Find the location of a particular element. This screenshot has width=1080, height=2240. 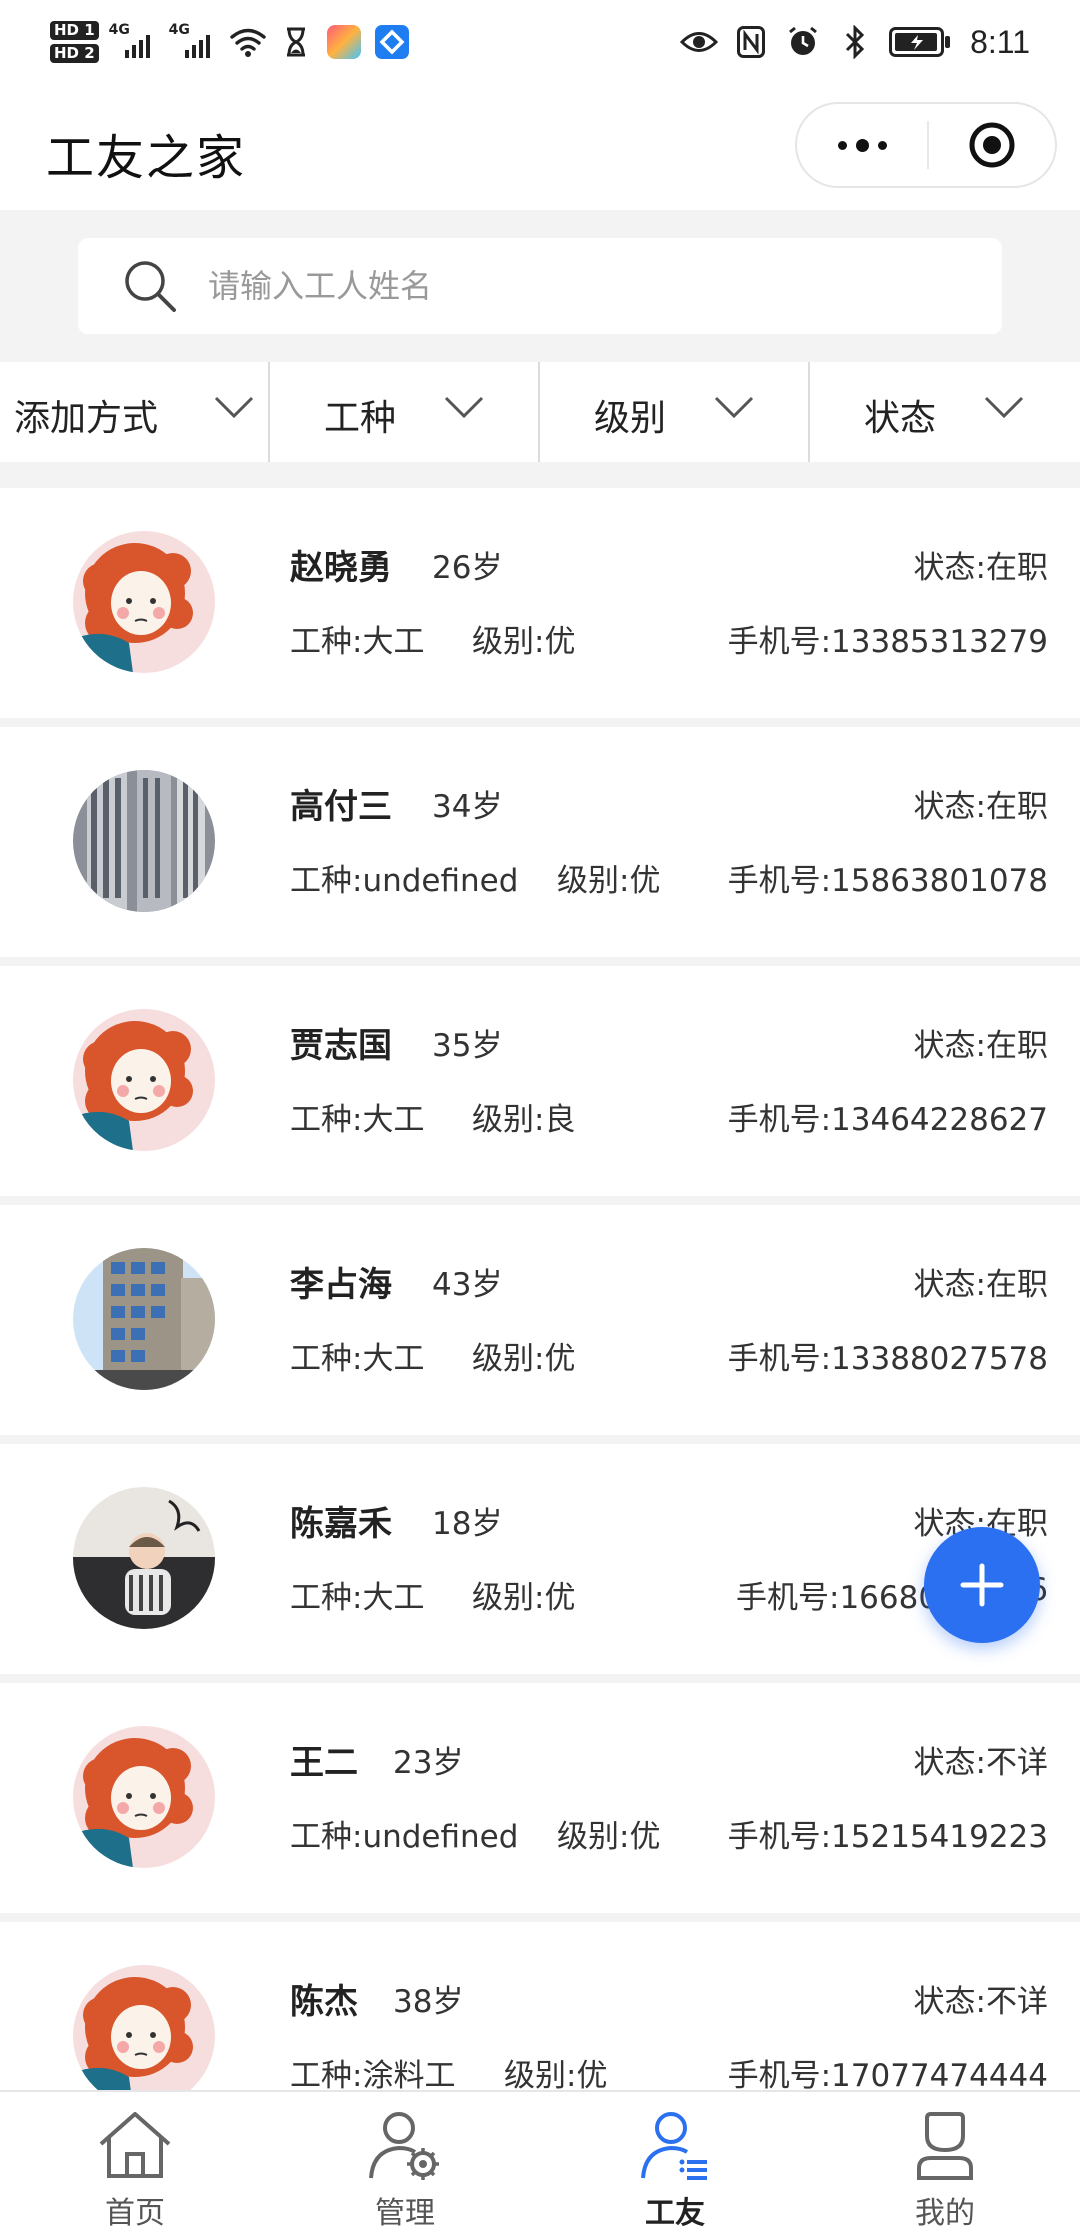

worker-card: 陈杰 38岁 状态:不详 工种:涂料工 级别:优 手机号:17077474444 is located at coordinates (540, 2006).